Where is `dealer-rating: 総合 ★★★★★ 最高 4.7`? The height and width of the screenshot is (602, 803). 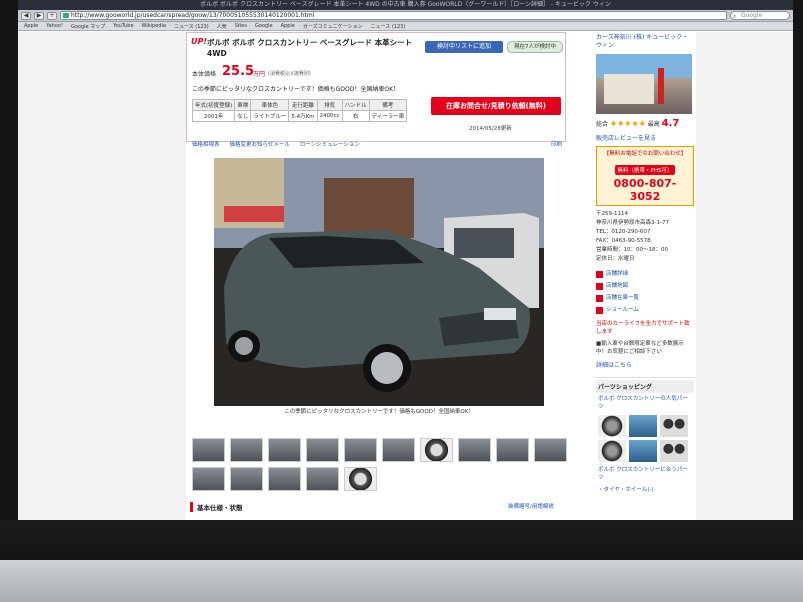 dealer-rating: 総合 ★★★★★ 最高 4.7 is located at coordinates (645, 123).